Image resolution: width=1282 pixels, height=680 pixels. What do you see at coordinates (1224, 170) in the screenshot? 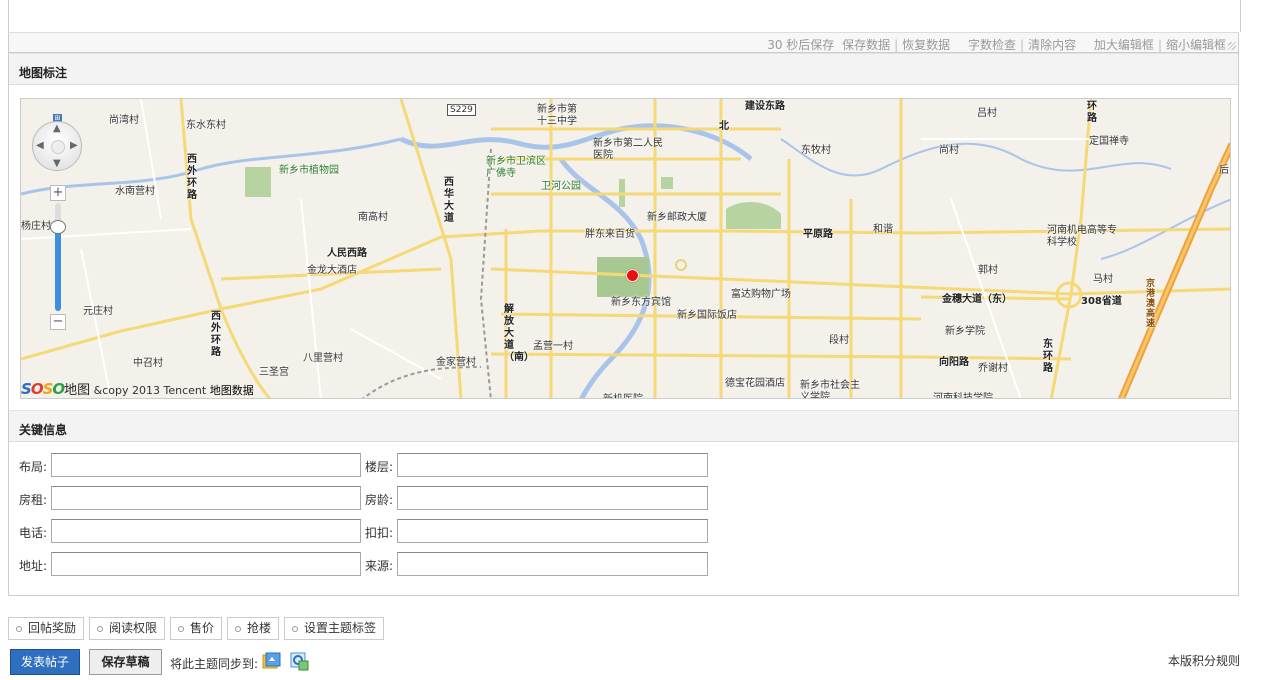
I see `map-label: 后` at bounding box center [1224, 170].